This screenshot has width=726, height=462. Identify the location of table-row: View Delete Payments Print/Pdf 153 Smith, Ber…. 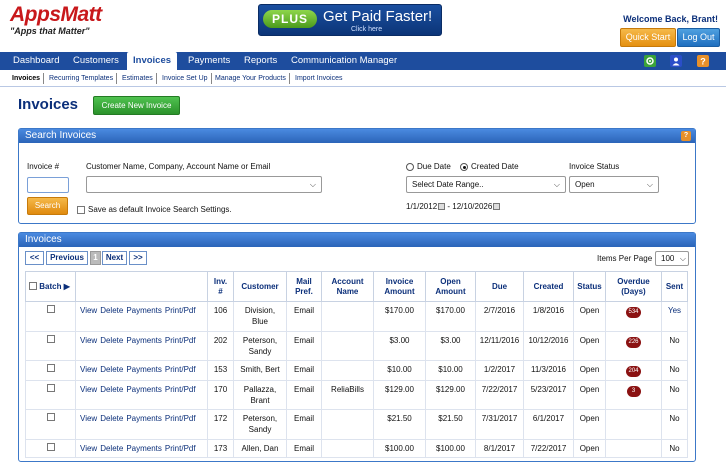
(356, 370).